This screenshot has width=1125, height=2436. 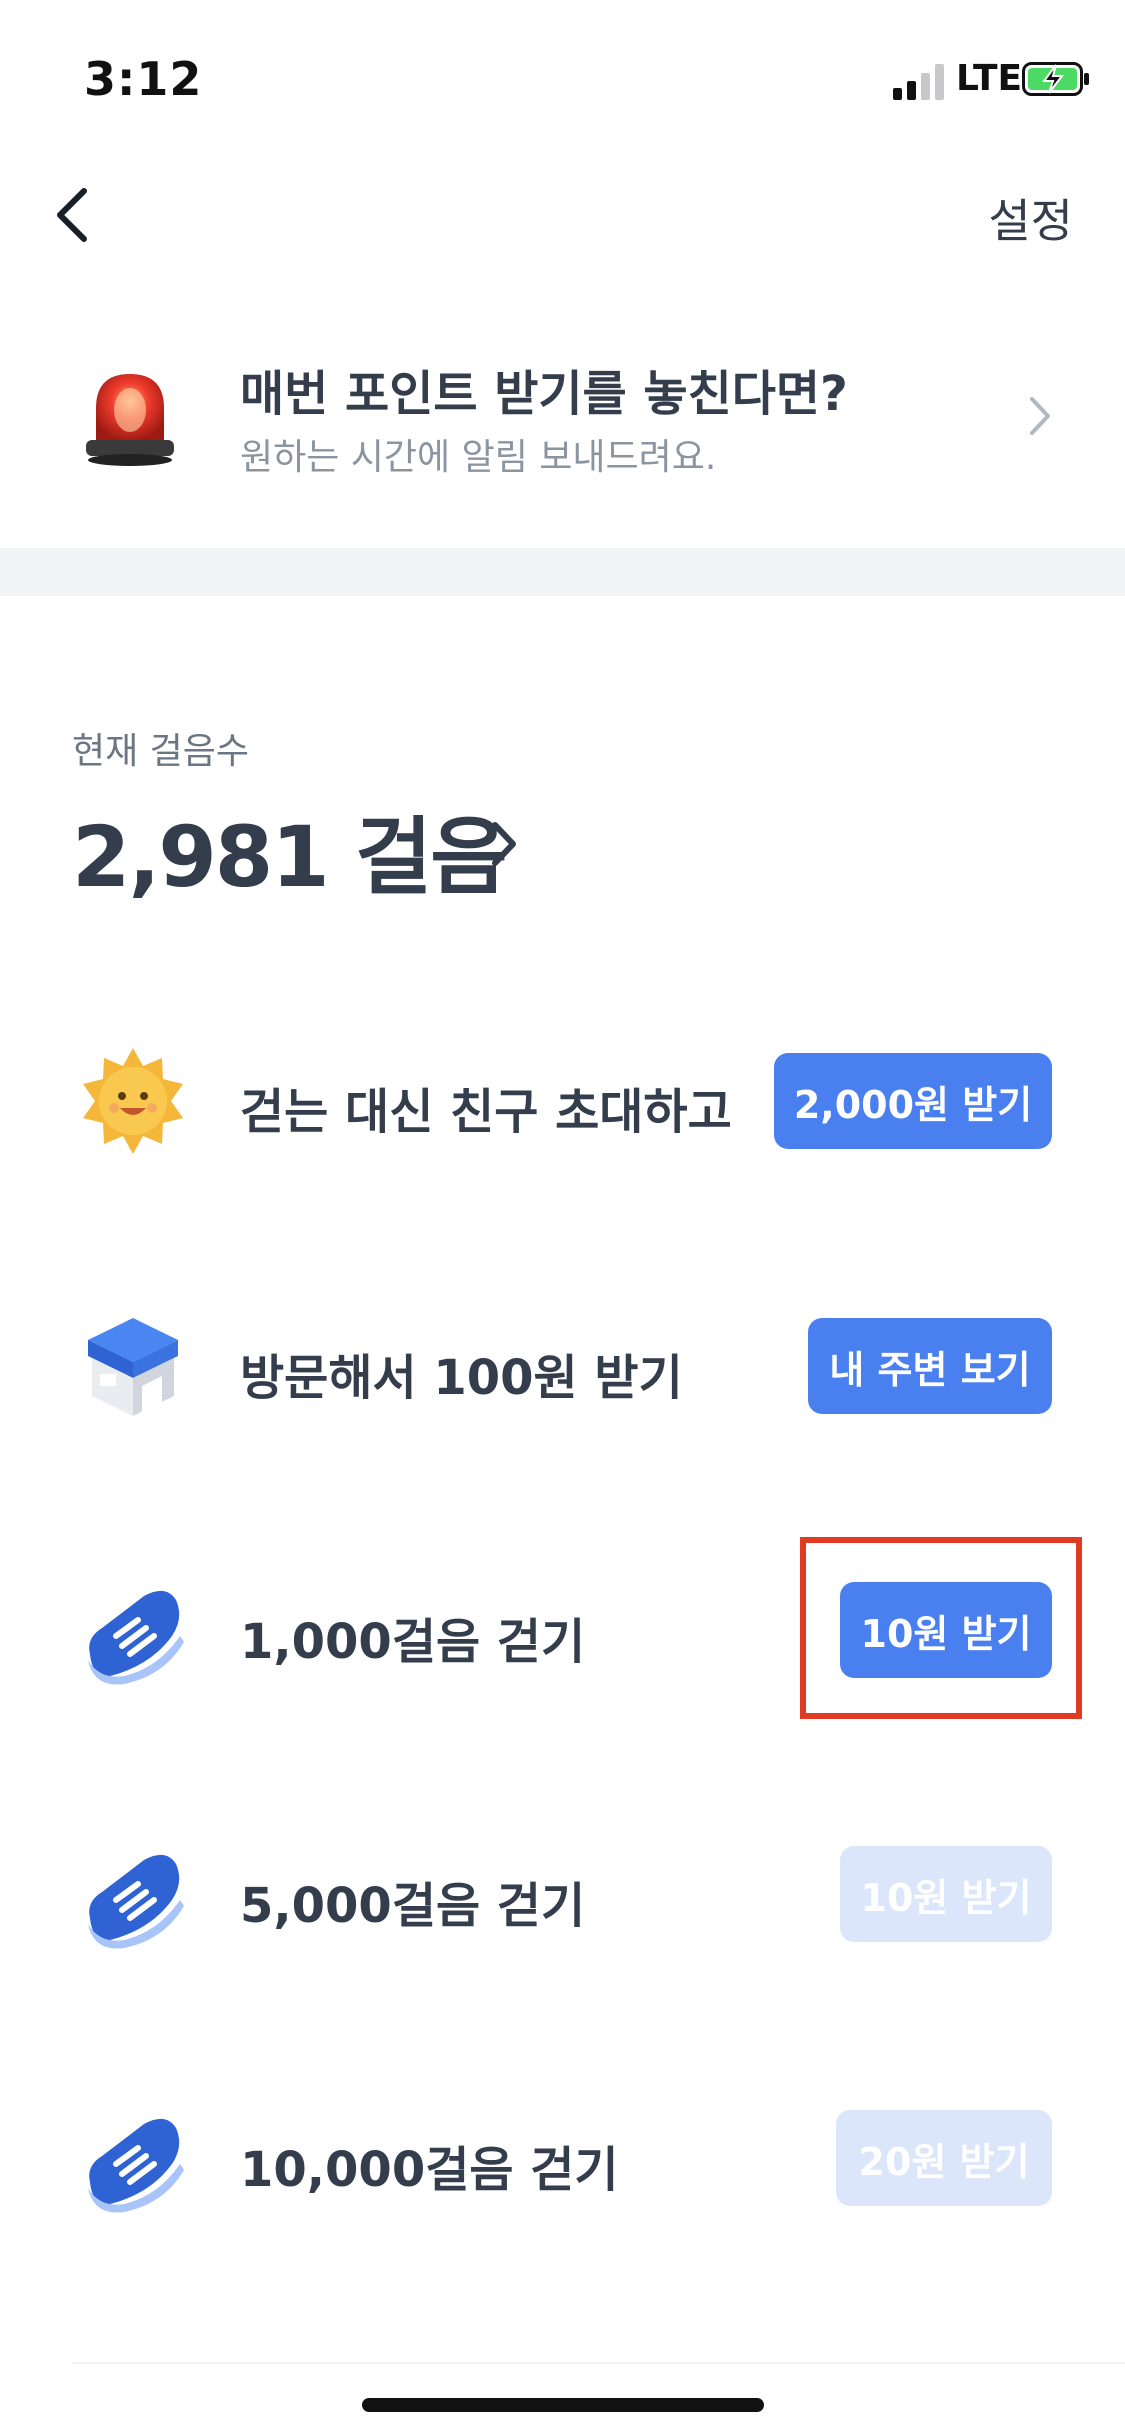 What do you see at coordinates (161, 751) in the screenshot?
I see `step-count-label: 현재 걸음수` at bounding box center [161, 751].